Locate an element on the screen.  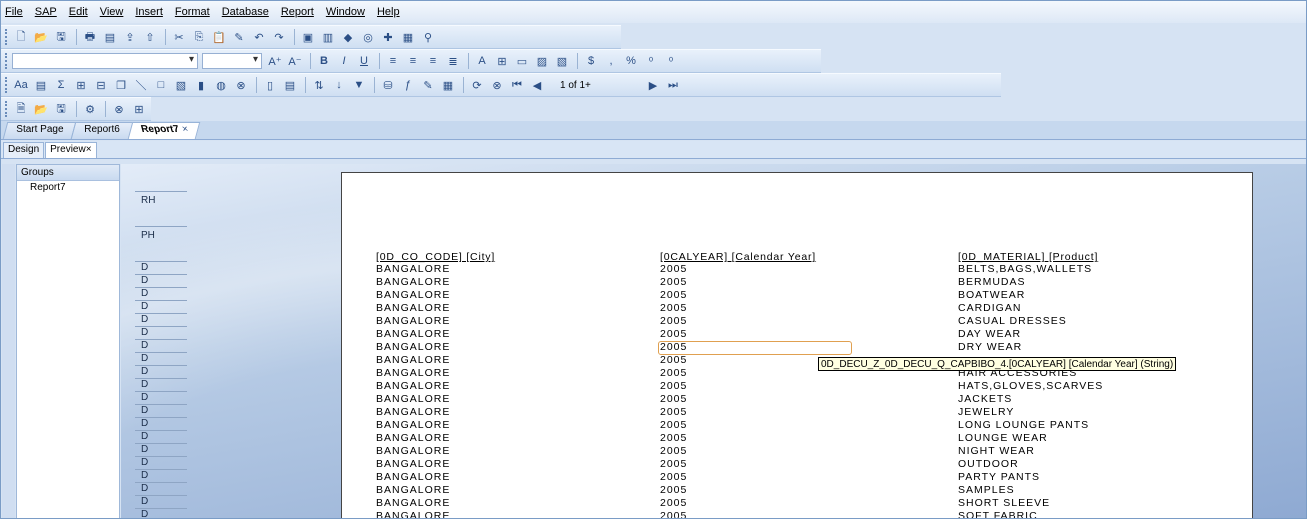
product-cell: DAY WEAR is located at coordinates (989, 334).